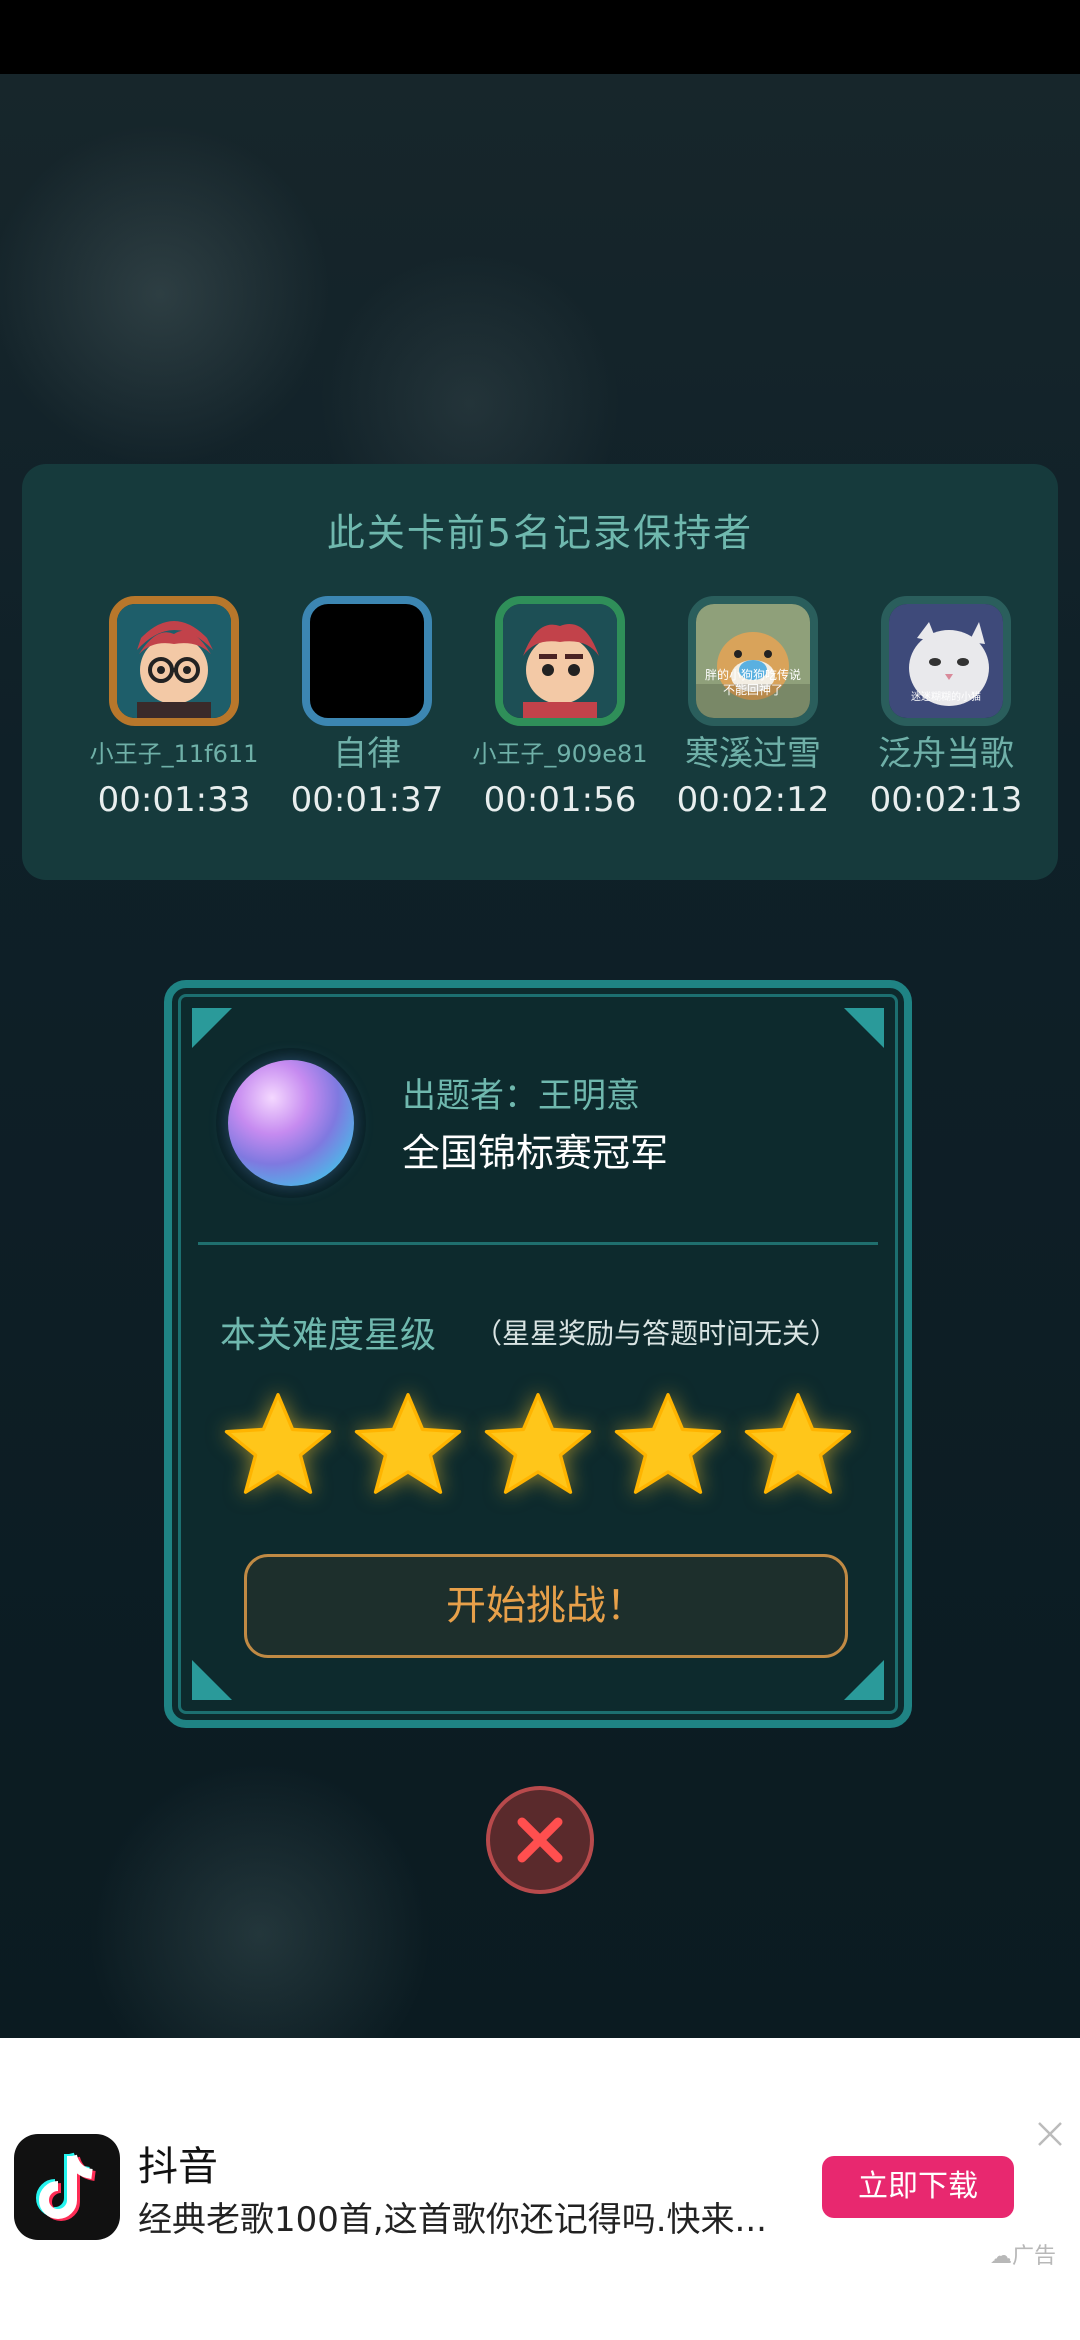 The height and width of the screenshot is (2340, 1080). I want to click on author-avatar, so click(291, 1123).